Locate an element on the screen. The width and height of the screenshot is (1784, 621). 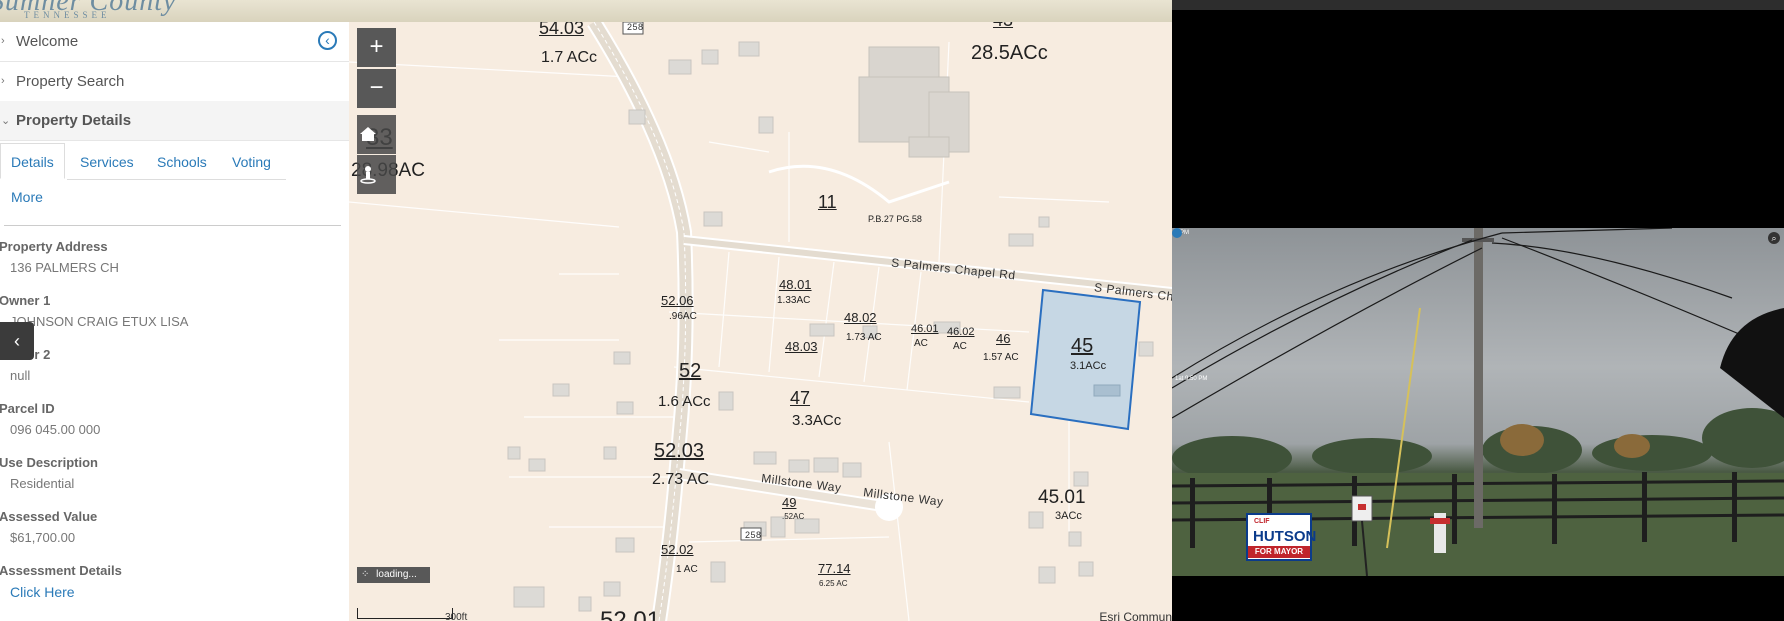
parcel-id: 49 is located at coordinates (789, 502).